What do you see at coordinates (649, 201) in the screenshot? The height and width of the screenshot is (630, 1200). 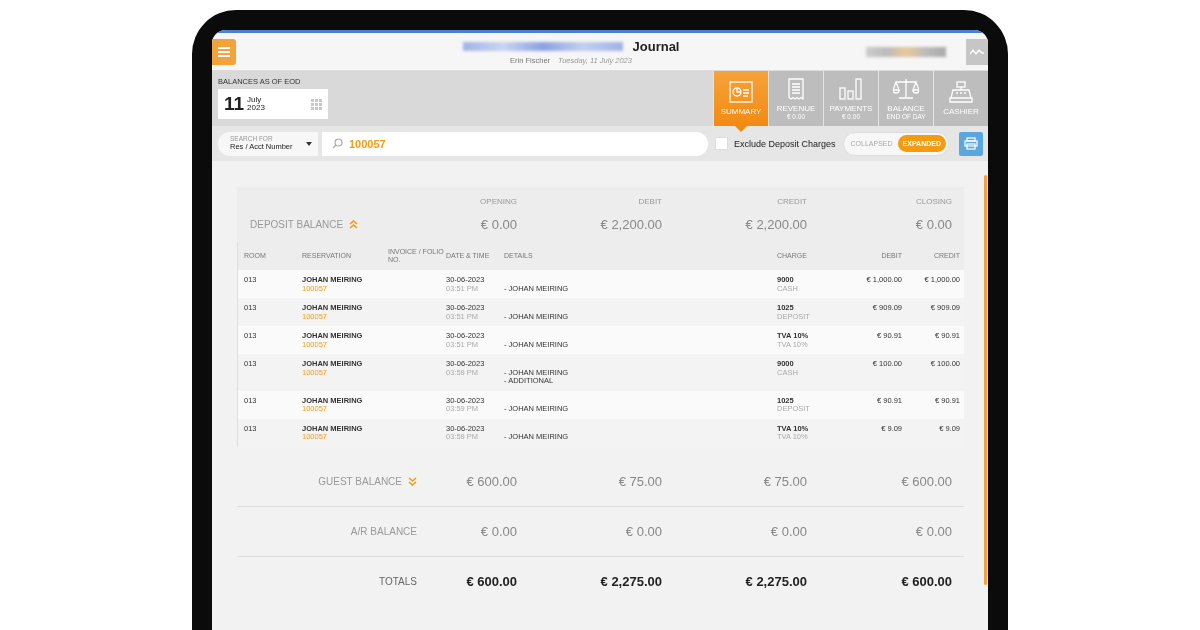 I see `column-header: DEBIT` at bounding box center [649, 201].